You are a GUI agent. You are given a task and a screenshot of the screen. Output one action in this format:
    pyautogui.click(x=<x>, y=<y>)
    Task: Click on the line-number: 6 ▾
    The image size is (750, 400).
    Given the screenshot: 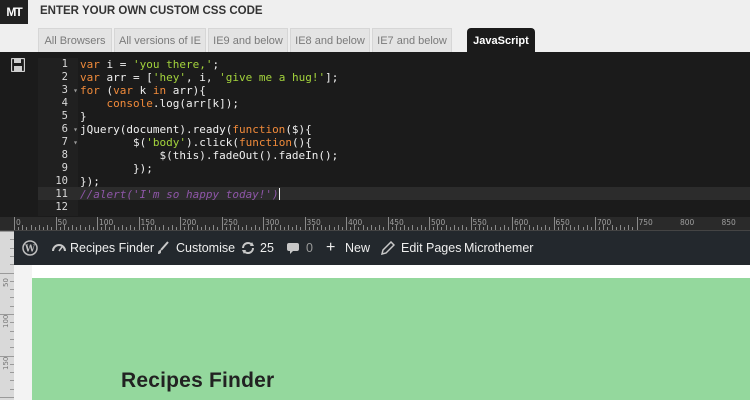 What is the action you would take?
    pyautogui.click(x=58, y=129)
    